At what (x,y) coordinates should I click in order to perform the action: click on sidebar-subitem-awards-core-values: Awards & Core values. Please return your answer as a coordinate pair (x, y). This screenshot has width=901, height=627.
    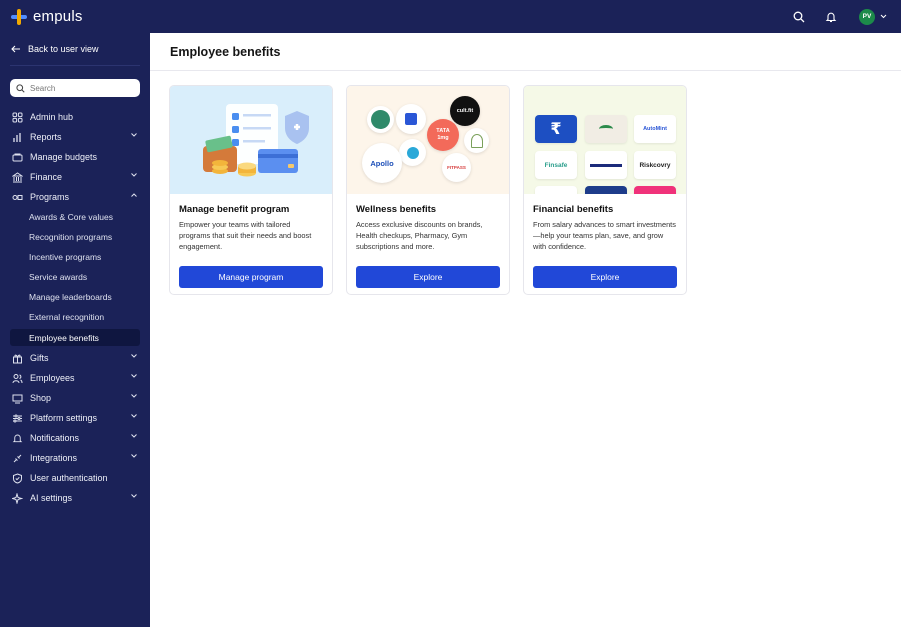
    Looking at the image, I should click on (75, 217).